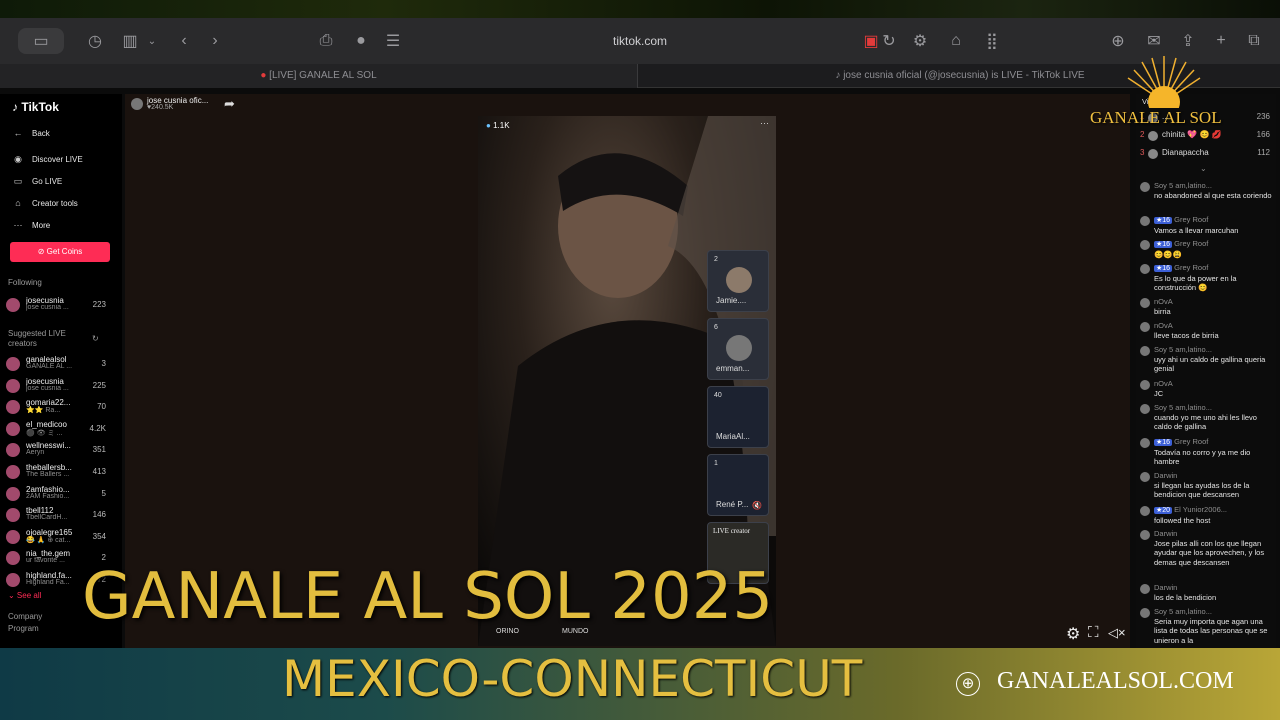 The image size is (1280, 720). What do you see at coordinates (95, 338) in the screenshot?
I see `refresh-icon: ↻` at bounding box center [95, 338].